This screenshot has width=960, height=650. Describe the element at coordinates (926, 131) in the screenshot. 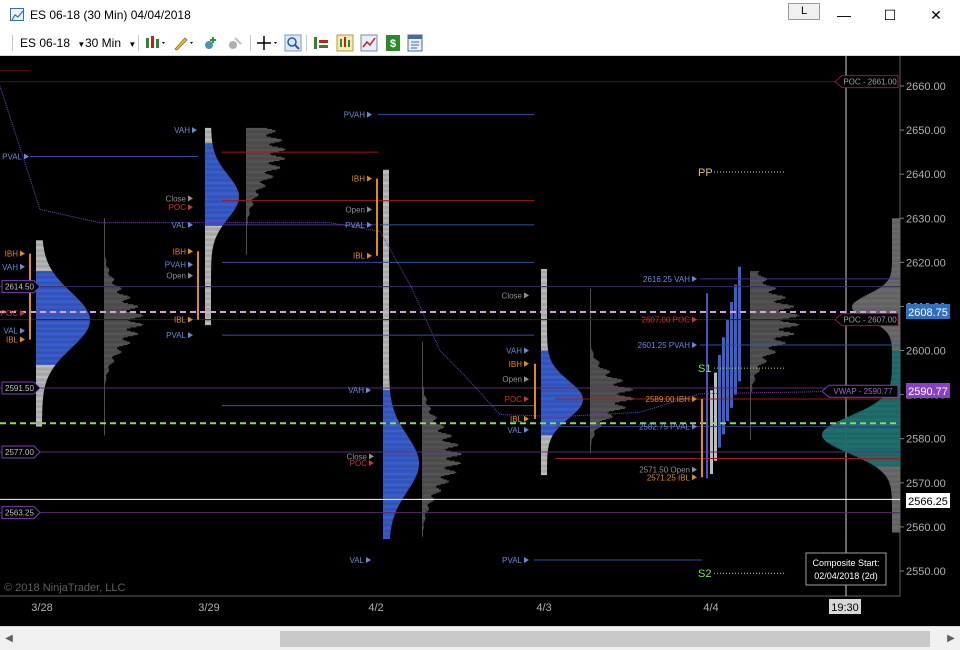

I see `price-tick-label: 2650.00` at that location.